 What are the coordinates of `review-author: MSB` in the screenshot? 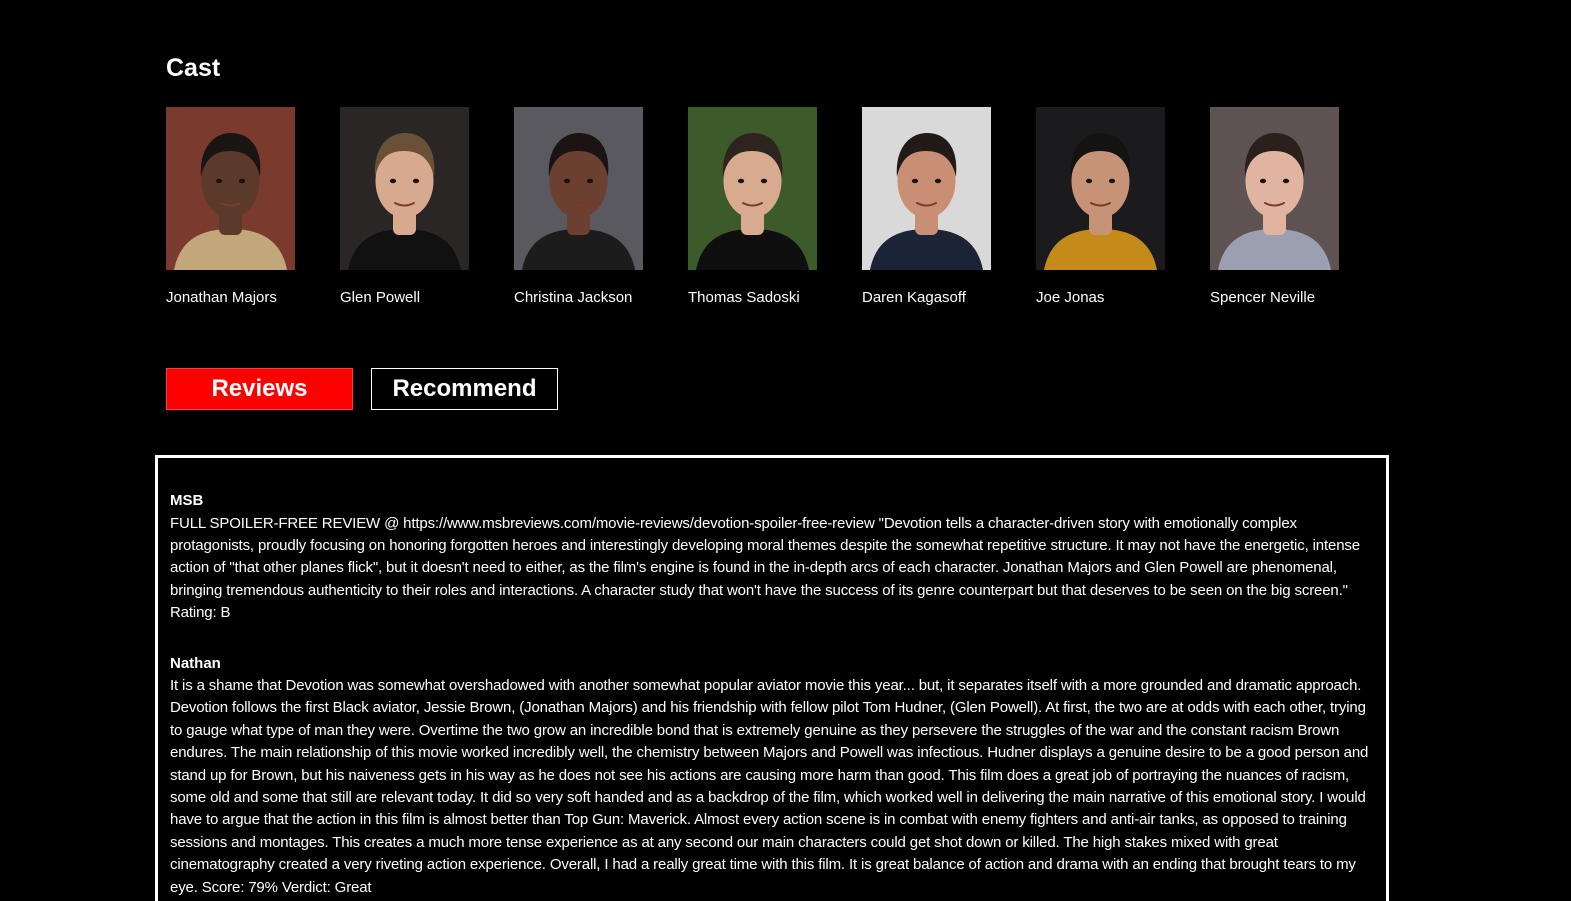 It's located at (187, 500).